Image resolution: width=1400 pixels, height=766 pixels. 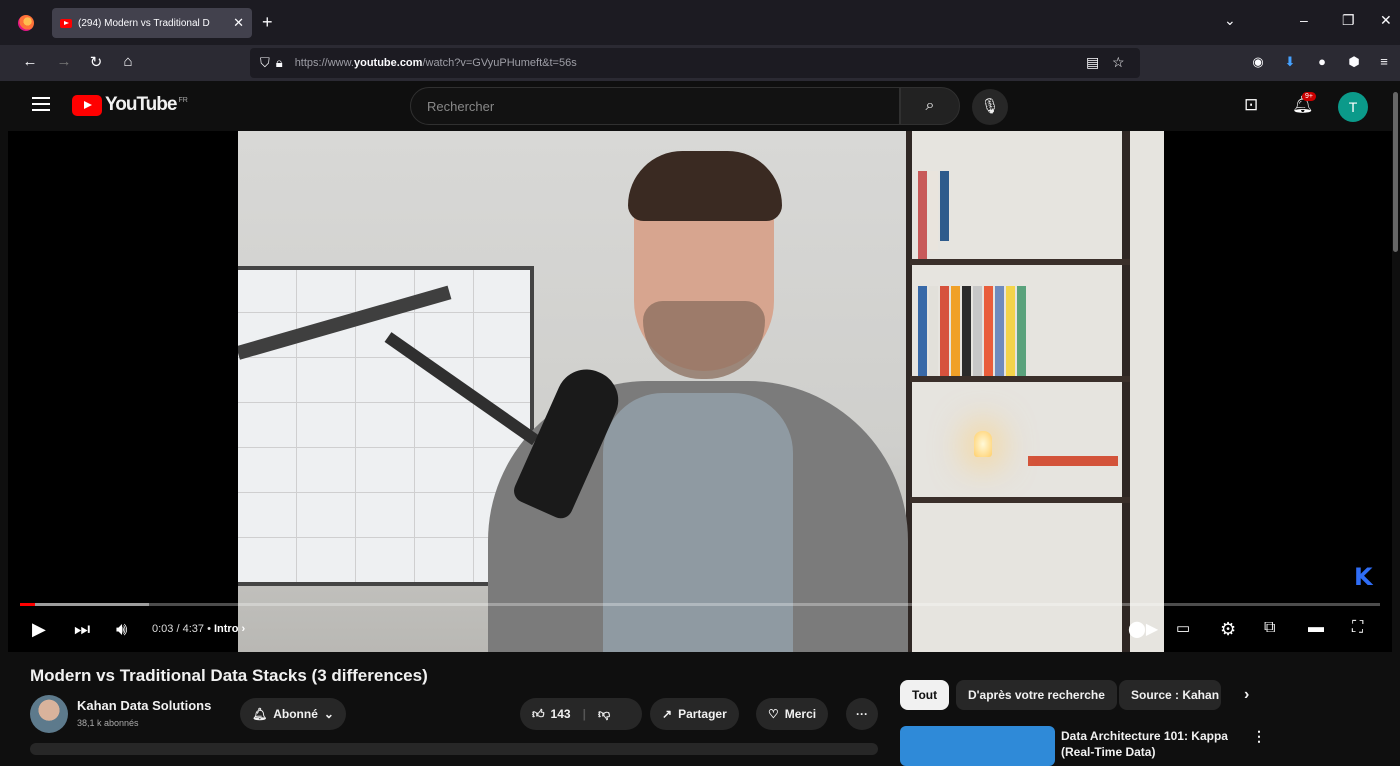 I want to click on thanks-label: Merci, so click(x=800, y=714).